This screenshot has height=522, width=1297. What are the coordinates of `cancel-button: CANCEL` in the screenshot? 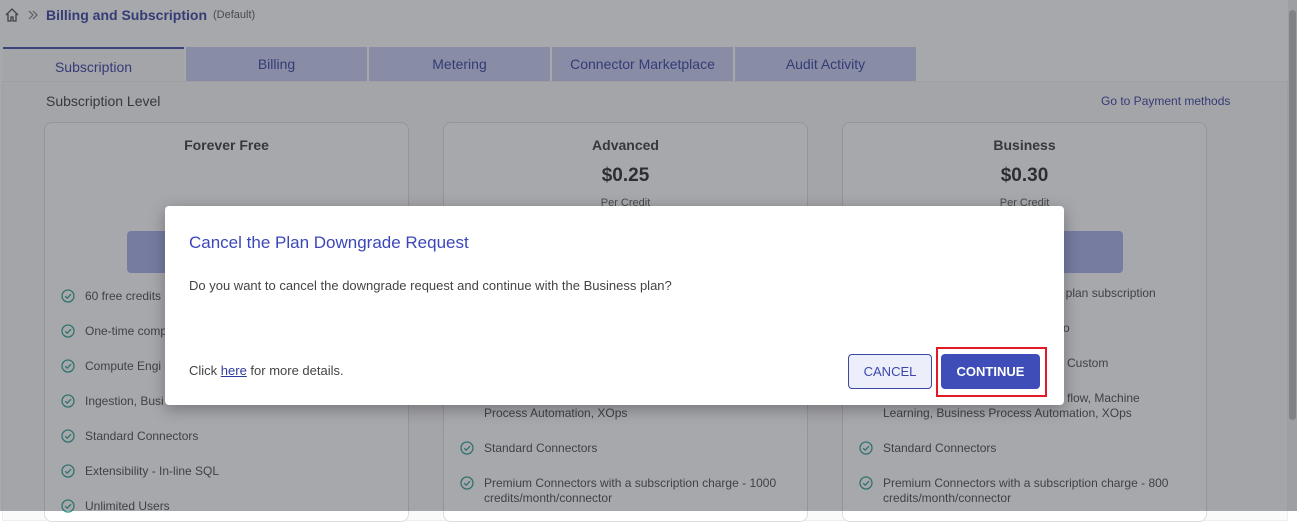 It's located at (890, 371).